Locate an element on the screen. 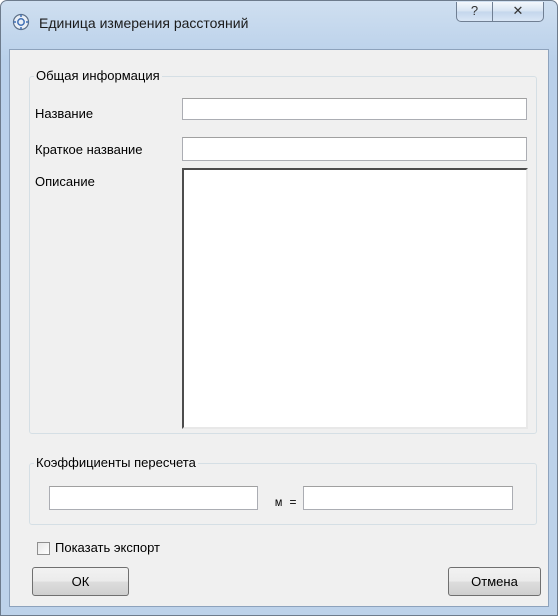  name-label: Название is located at coordinates (64, 113).